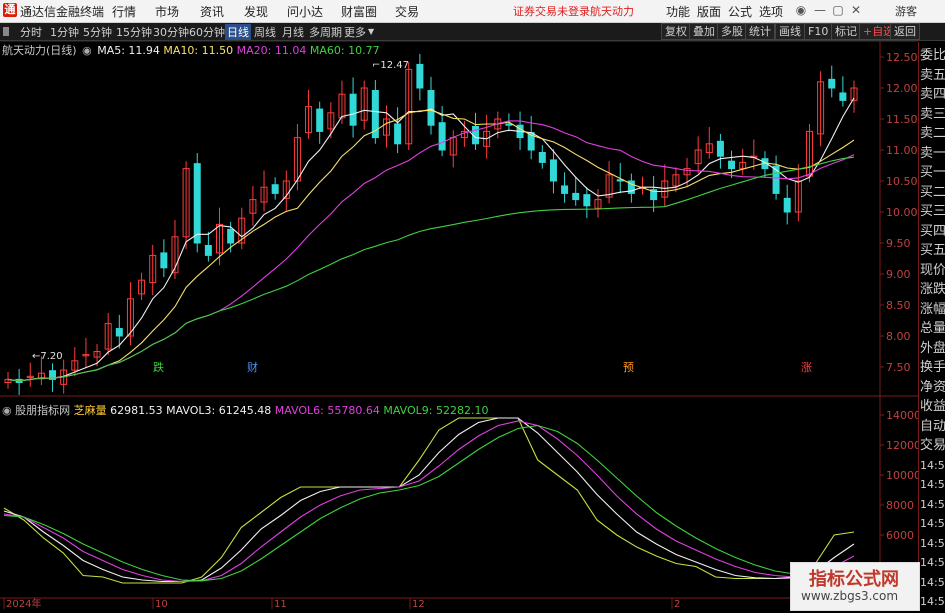 The width and height of the screenshot is (945, 613). What do you see at coordinates (31, 32) in the screenshot?
I see `period-fenshi: 分时` at bounding box center [31, 32].